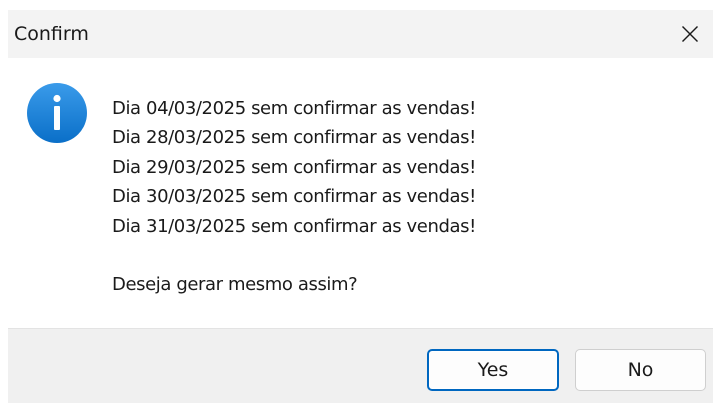  I want to click on title-bar: Confirm, so click(360, 34).